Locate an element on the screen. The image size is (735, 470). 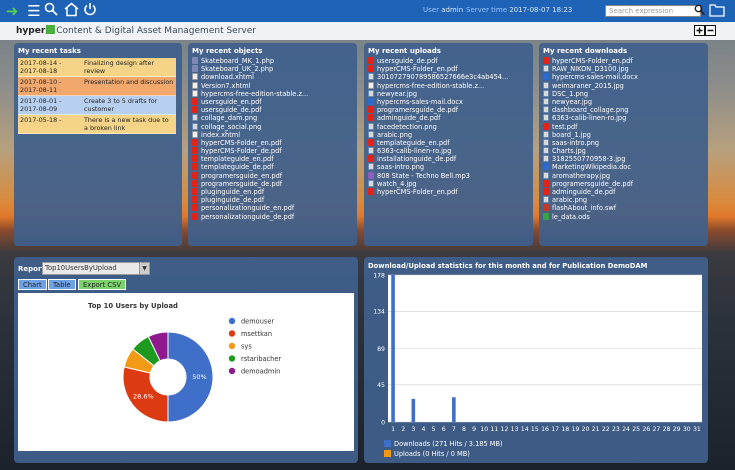
arrow-right-icon: ➜ is located at coordinates (12, 11).